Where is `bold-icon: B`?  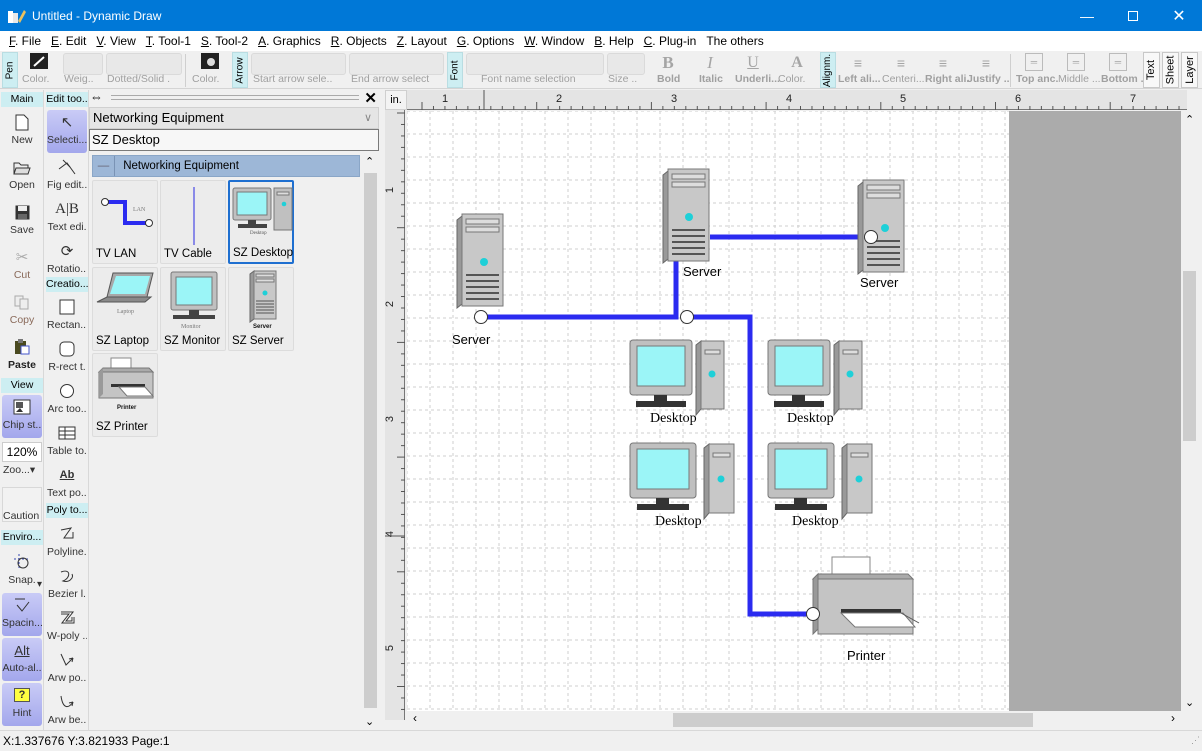 bold-icon: B is located at coordinates (668, 63).